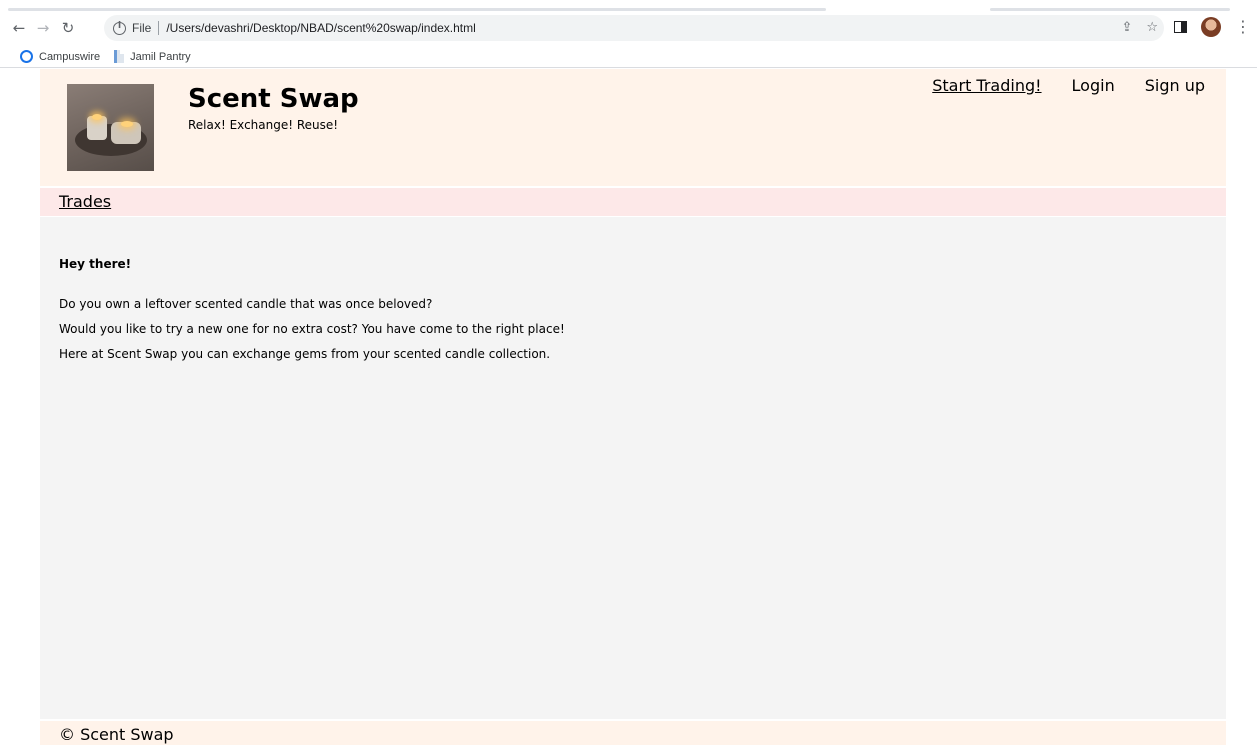 The image size is (1257, 745). I want to click on trades-link: Trades, so click(85, 201).